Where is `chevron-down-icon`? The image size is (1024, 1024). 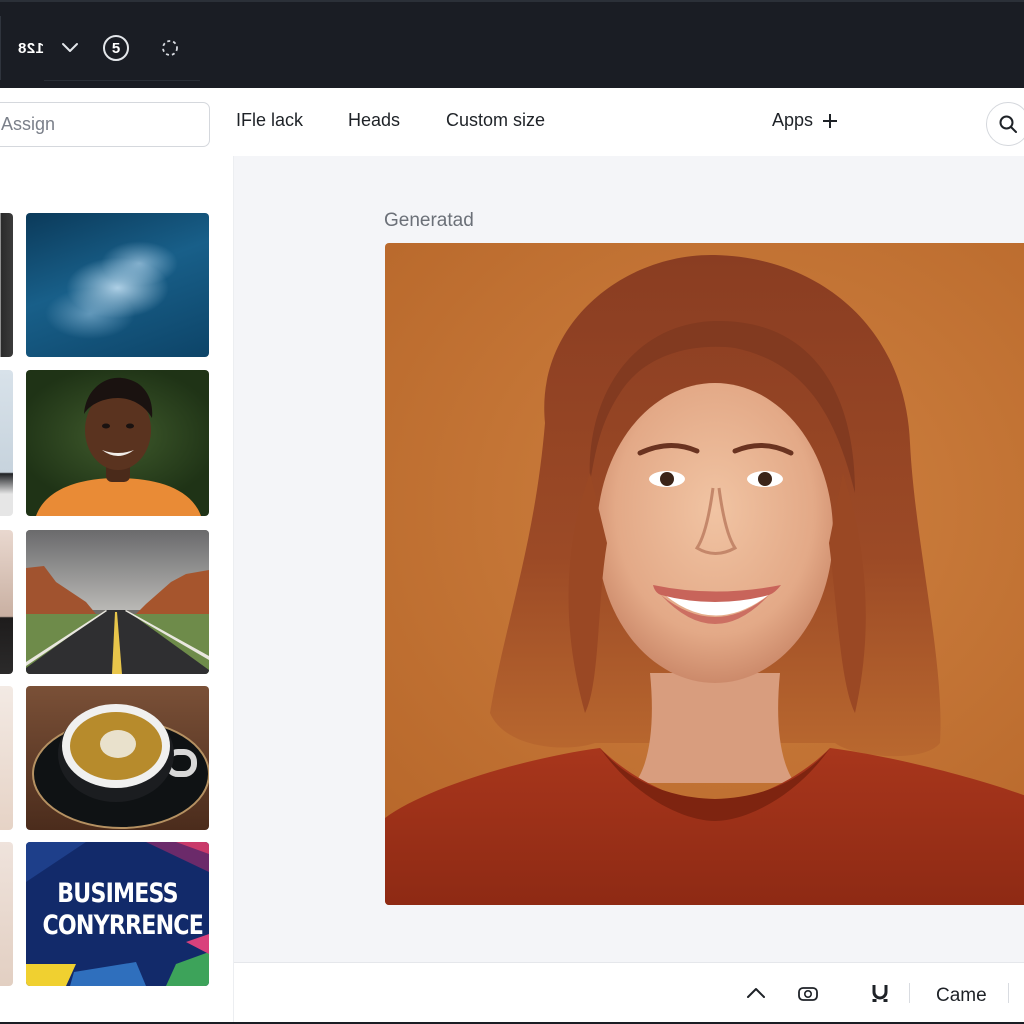
chevron-down-icon is located at coordinates (70, 48).